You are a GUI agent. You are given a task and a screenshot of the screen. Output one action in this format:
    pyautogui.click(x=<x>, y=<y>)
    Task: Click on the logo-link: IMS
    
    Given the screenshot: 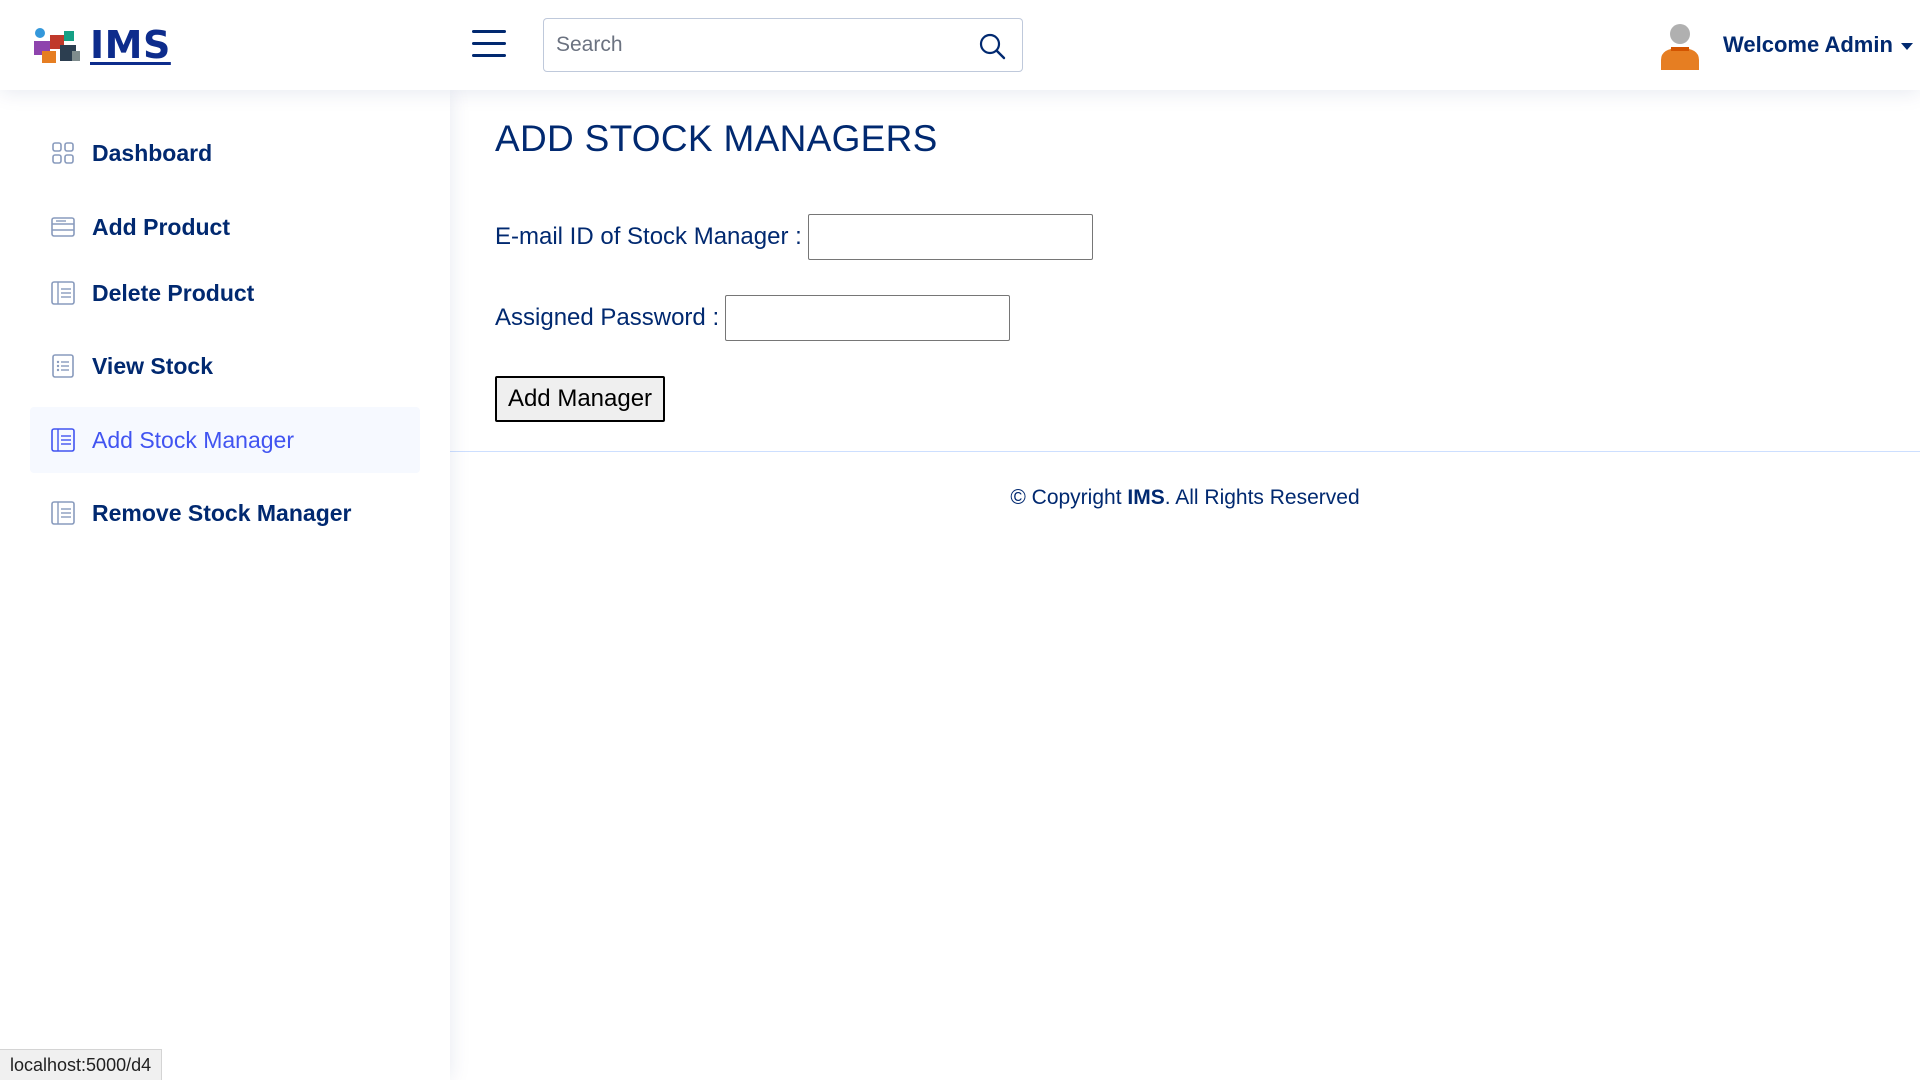 What is the action you would take?
    pyautogui.click(x=100, y=45)
    